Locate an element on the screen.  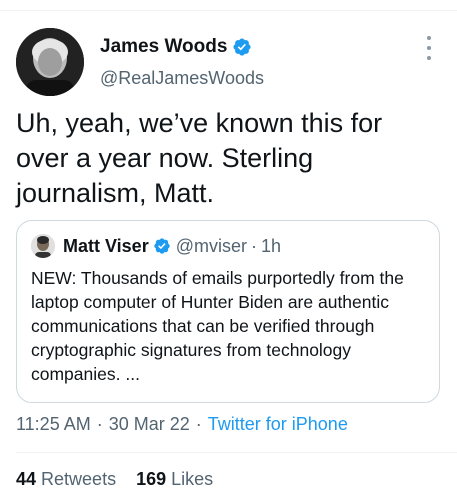
top-divider is located at coordinates (228, 10).